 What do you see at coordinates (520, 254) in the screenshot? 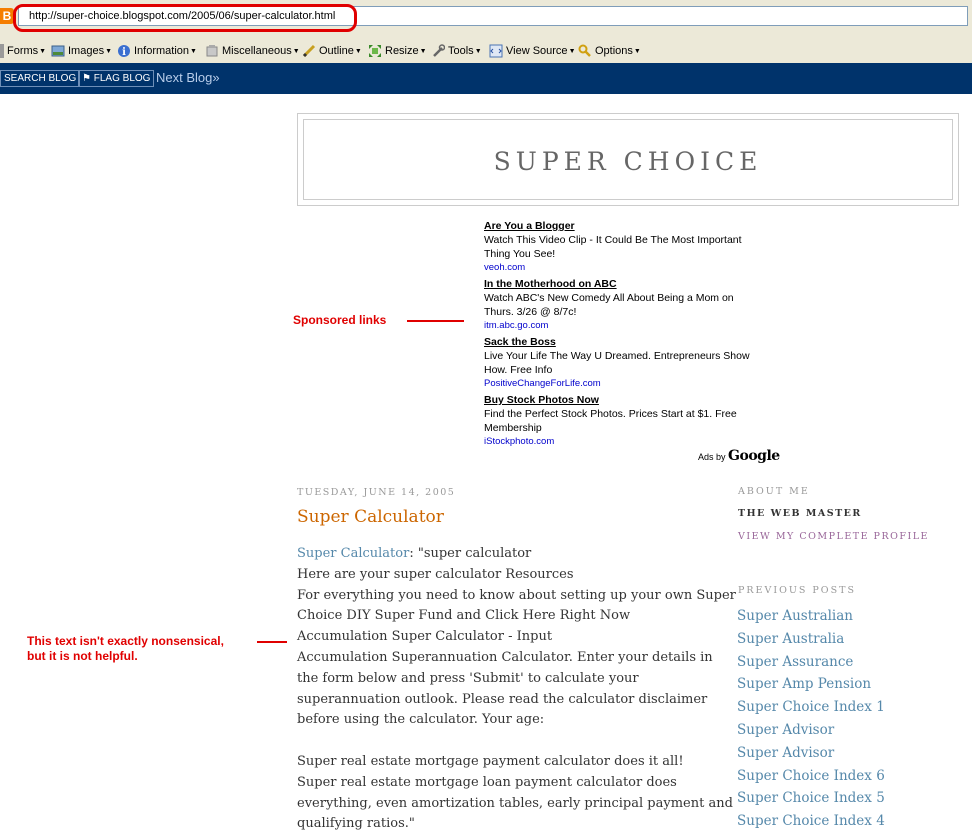
I see `ad-text: Thing You See!` at bounding box center [520, 254].